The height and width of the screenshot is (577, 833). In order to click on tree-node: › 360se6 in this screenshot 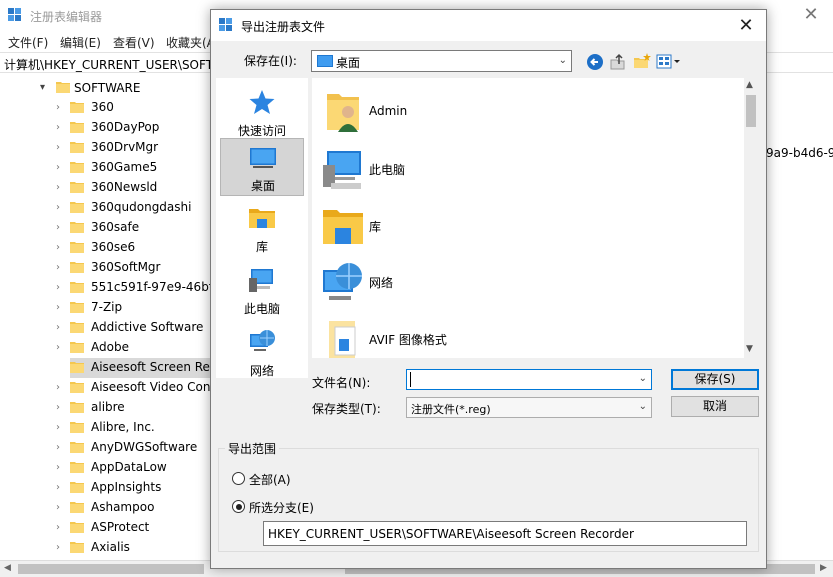, I will do `click(137, 248)`.